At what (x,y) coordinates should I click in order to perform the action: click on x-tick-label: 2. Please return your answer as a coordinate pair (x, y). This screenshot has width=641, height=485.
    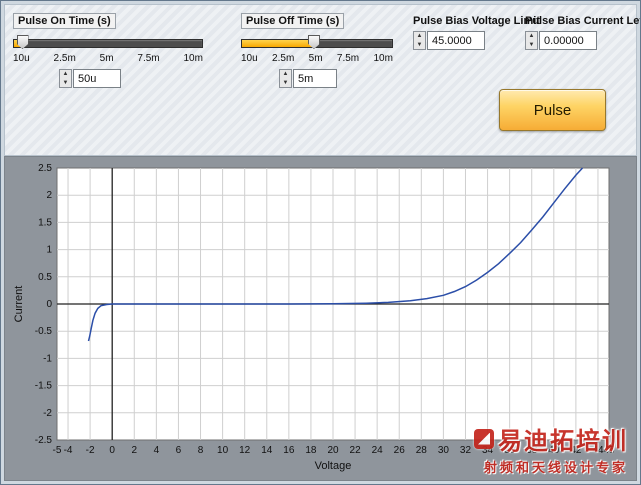
    Looking at the image, I should click on (134, 450).